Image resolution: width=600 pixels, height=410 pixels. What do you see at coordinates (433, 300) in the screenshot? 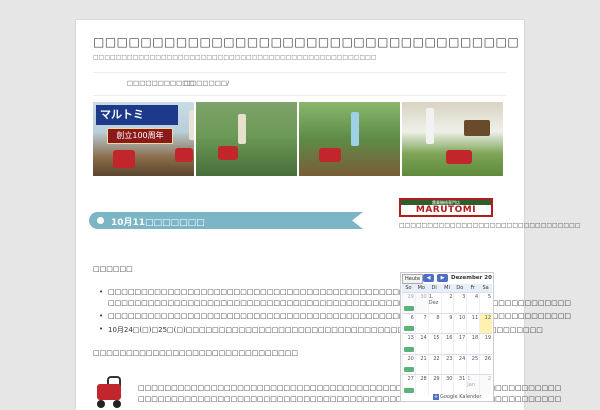
I see `day-number: 1. Dez` at bounding box center [433, 300].